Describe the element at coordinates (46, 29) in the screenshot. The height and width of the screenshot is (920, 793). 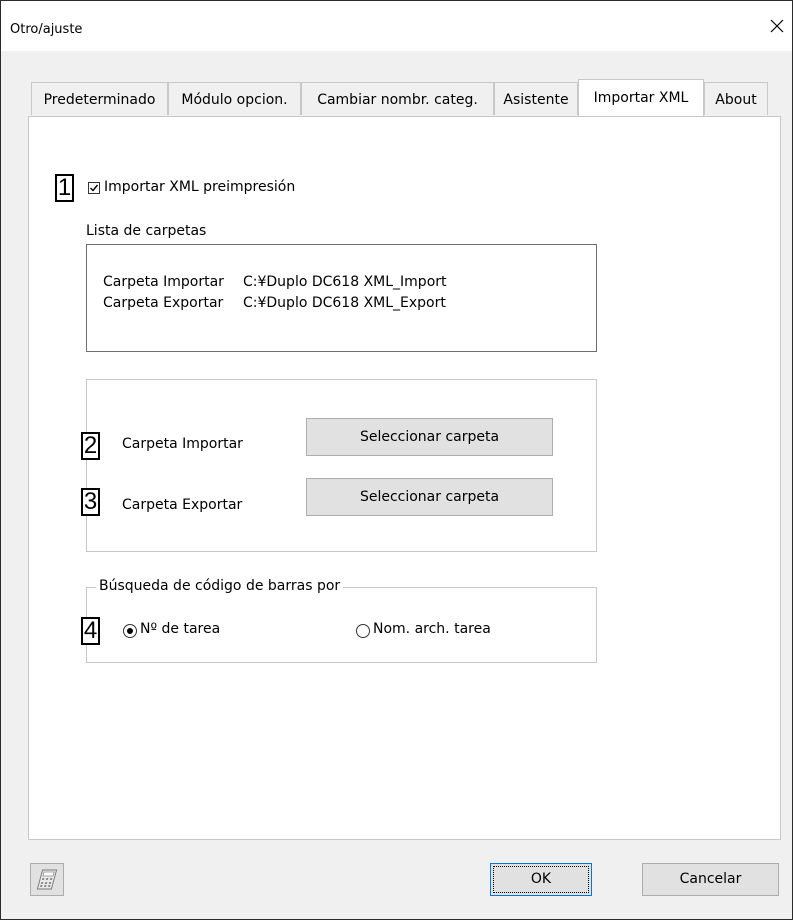
I see `window-title: Otro/ajuste` at that location.